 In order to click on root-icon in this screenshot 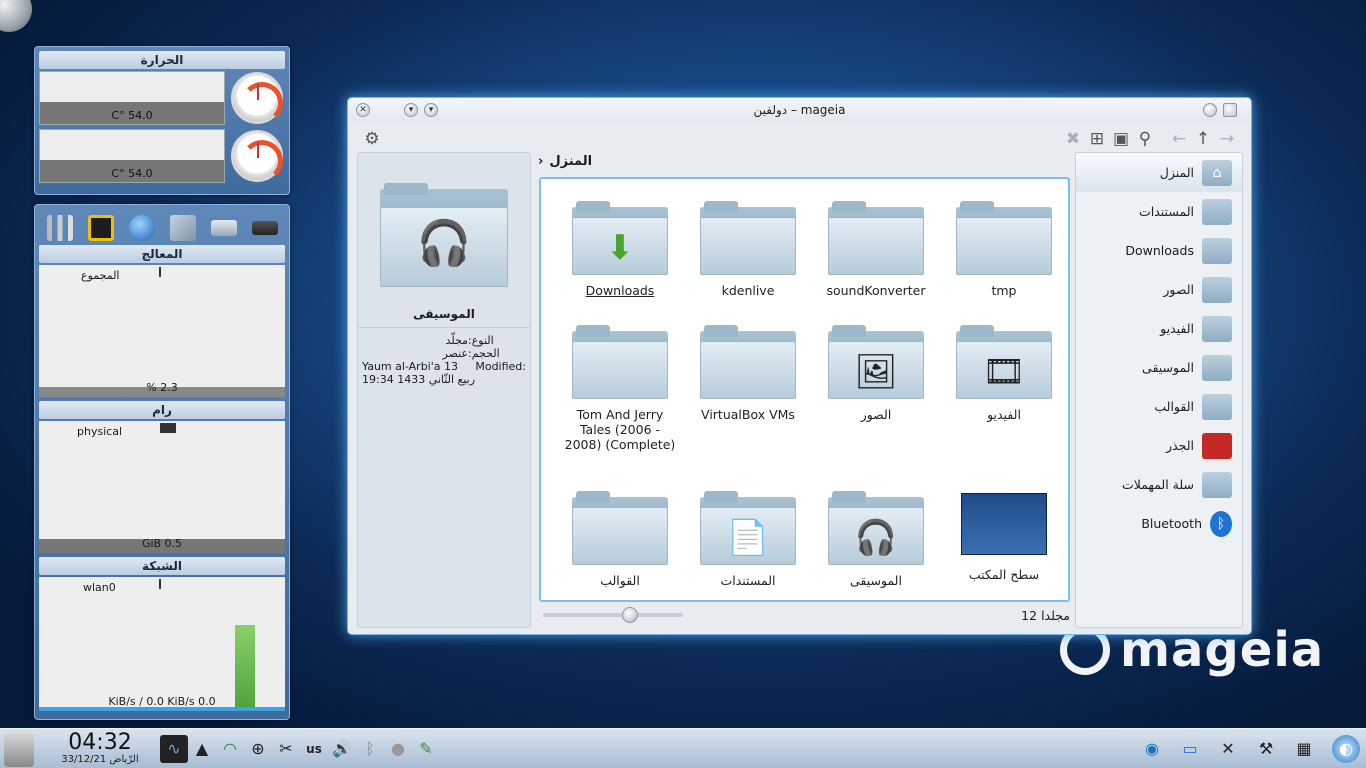, I will do `click(1217, 445)`.